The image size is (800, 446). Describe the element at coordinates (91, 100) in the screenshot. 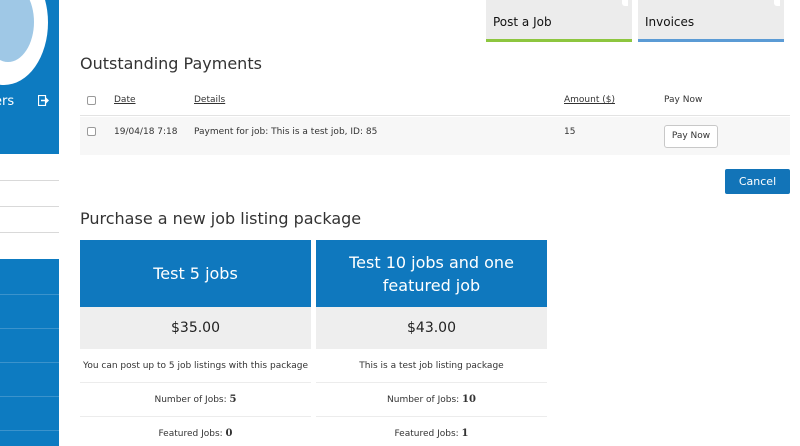

I see `select-all-checkbox` at that location.